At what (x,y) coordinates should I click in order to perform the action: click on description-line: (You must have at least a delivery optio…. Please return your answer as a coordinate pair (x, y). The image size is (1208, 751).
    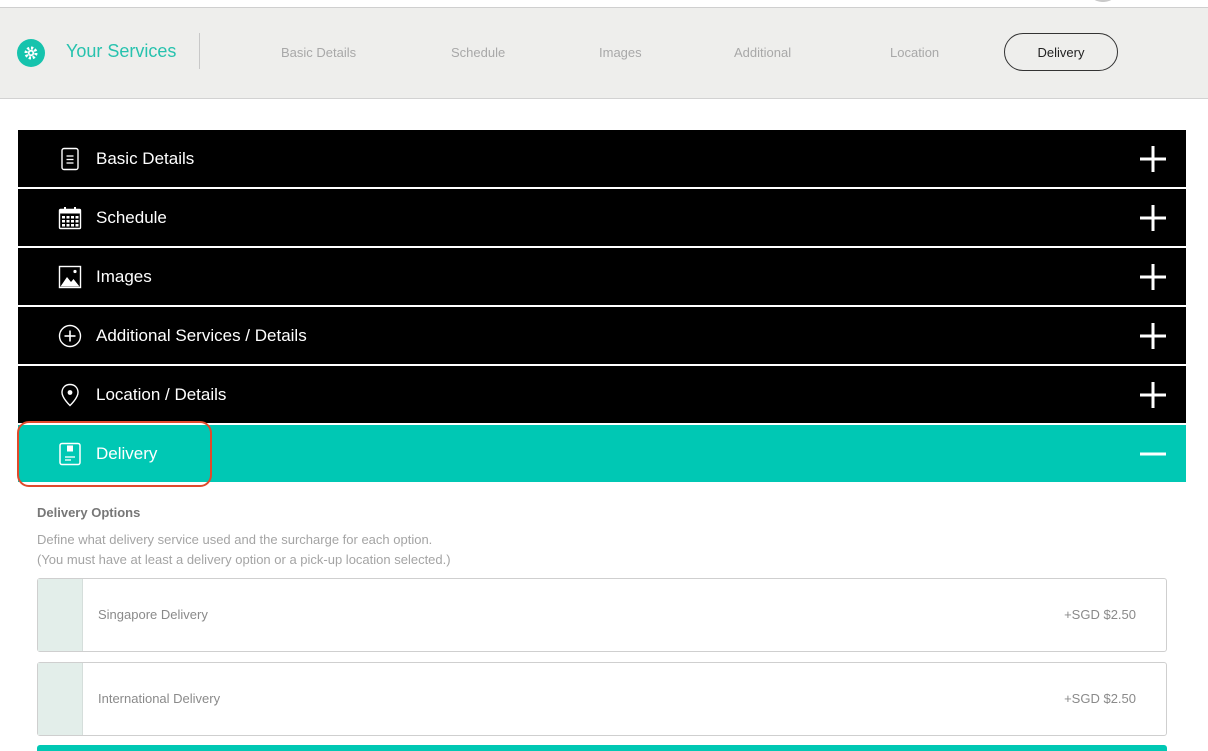
    Looking at the image, I should click on (244, 559).